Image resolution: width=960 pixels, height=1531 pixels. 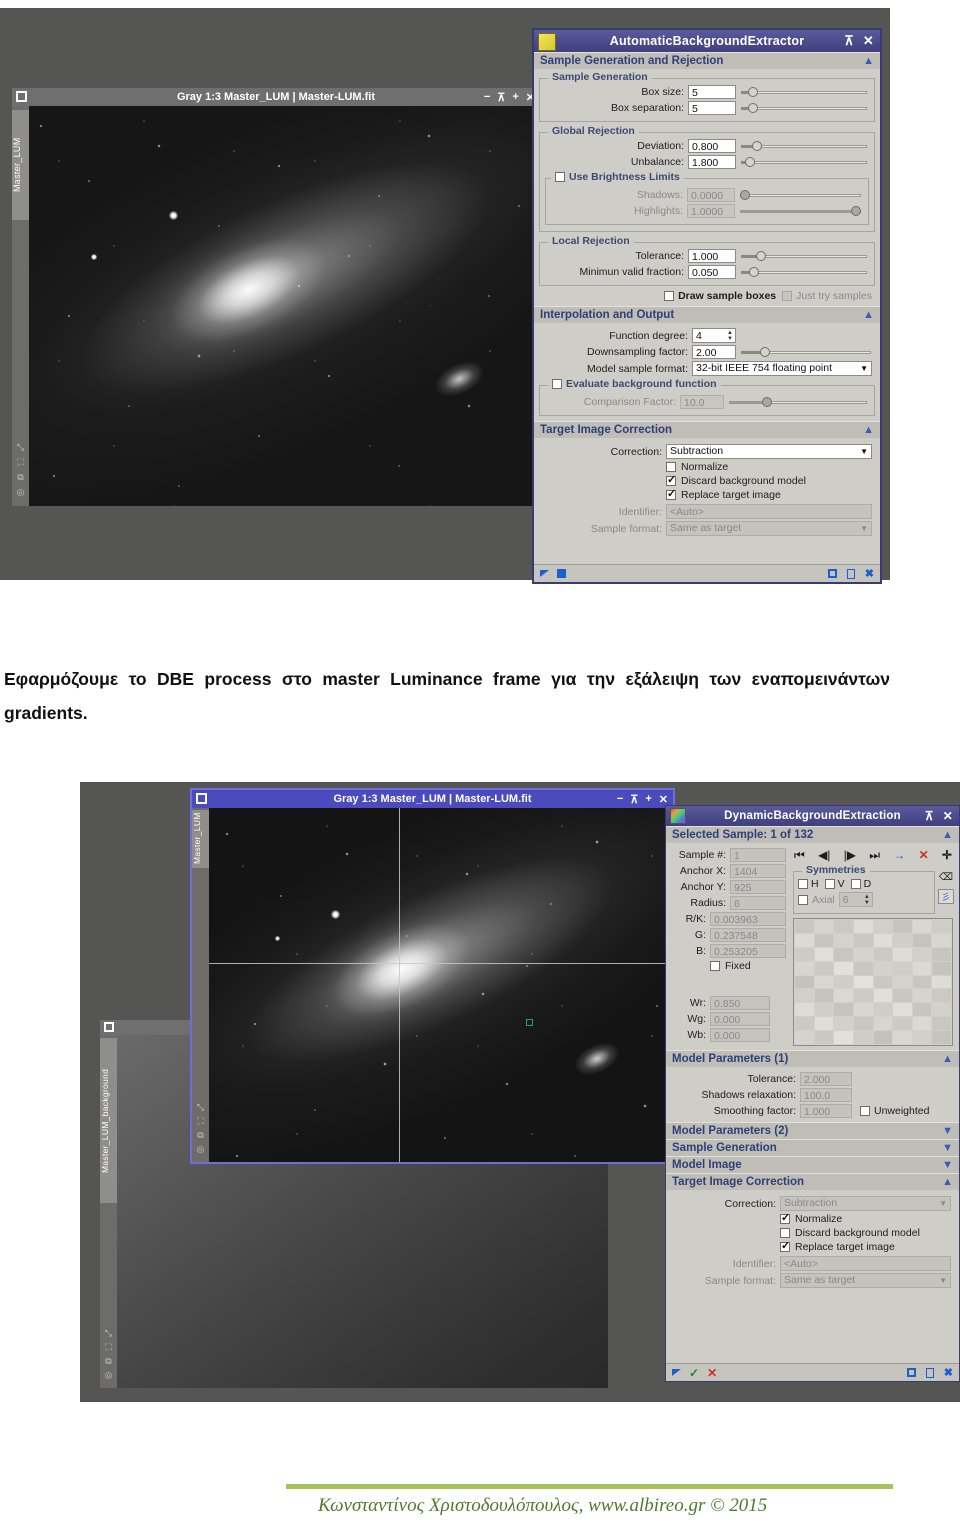 I want to click on downsampling-factor-slider, so click(x=806, y=352).